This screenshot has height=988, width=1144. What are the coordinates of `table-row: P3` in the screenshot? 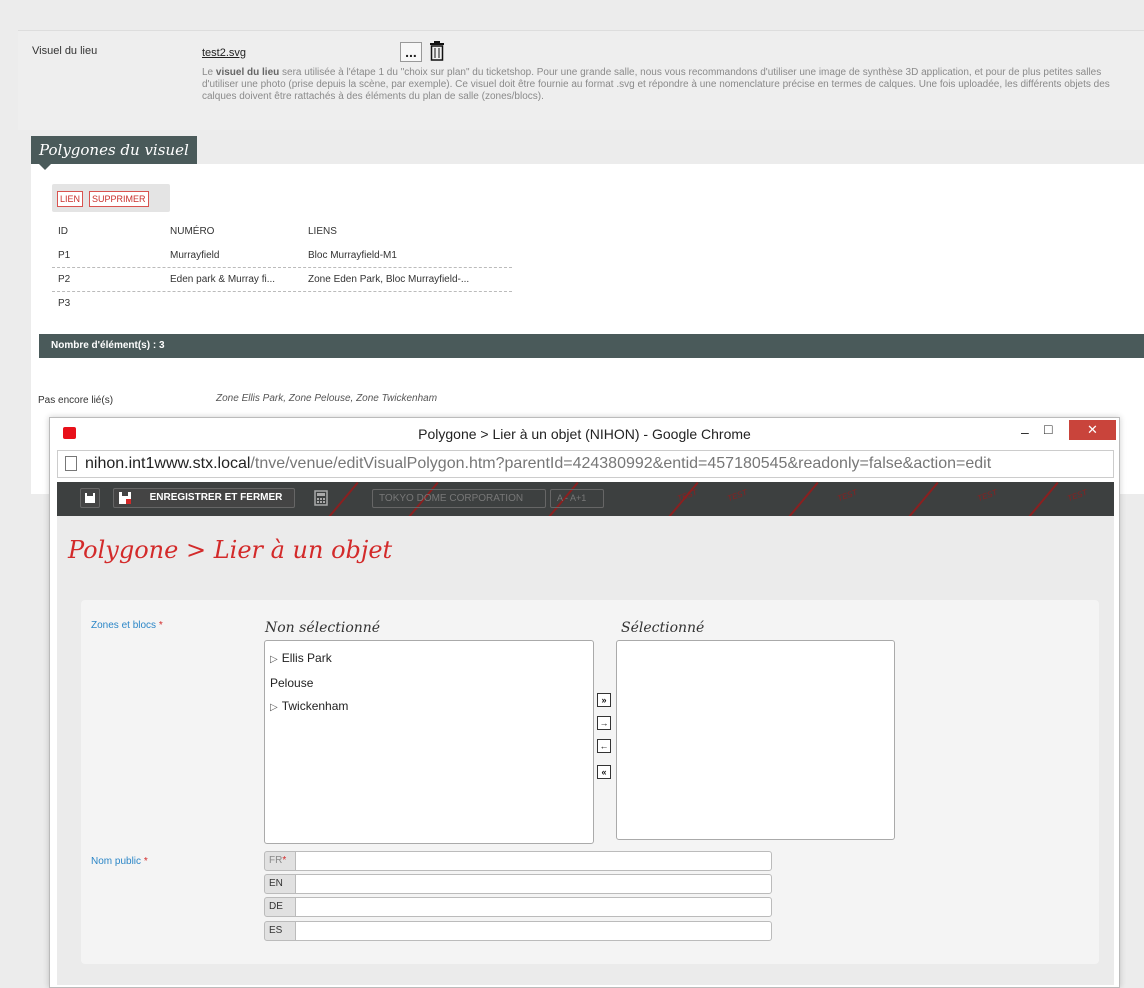 It's located at (282, 304).